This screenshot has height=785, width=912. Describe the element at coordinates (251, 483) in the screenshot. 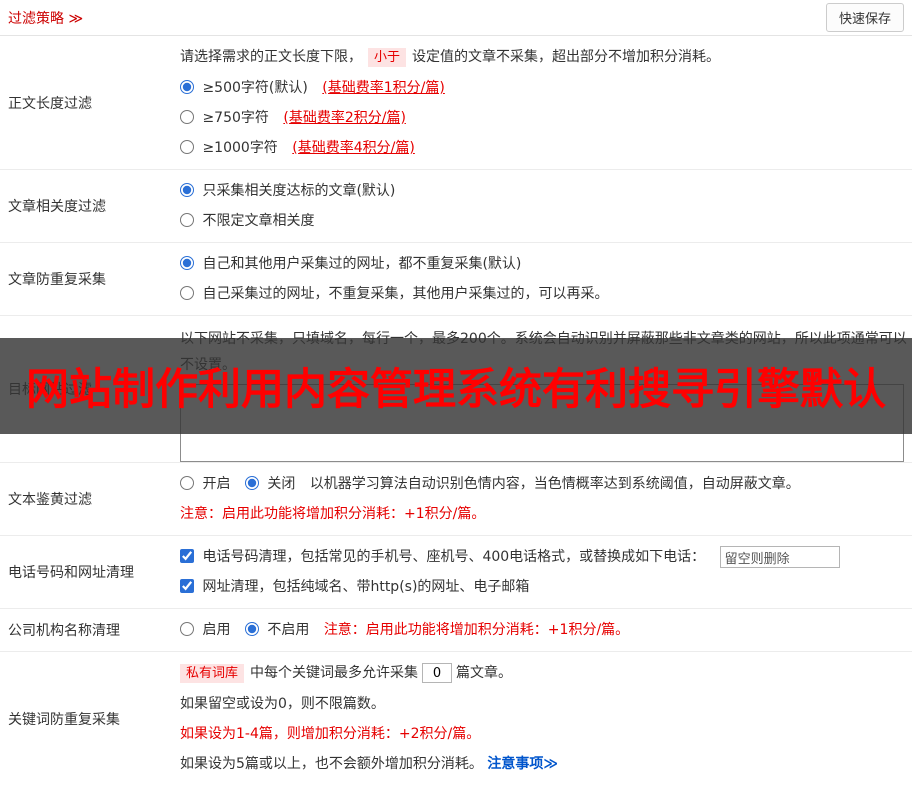

I see `radio-porn-off-input` at that location.